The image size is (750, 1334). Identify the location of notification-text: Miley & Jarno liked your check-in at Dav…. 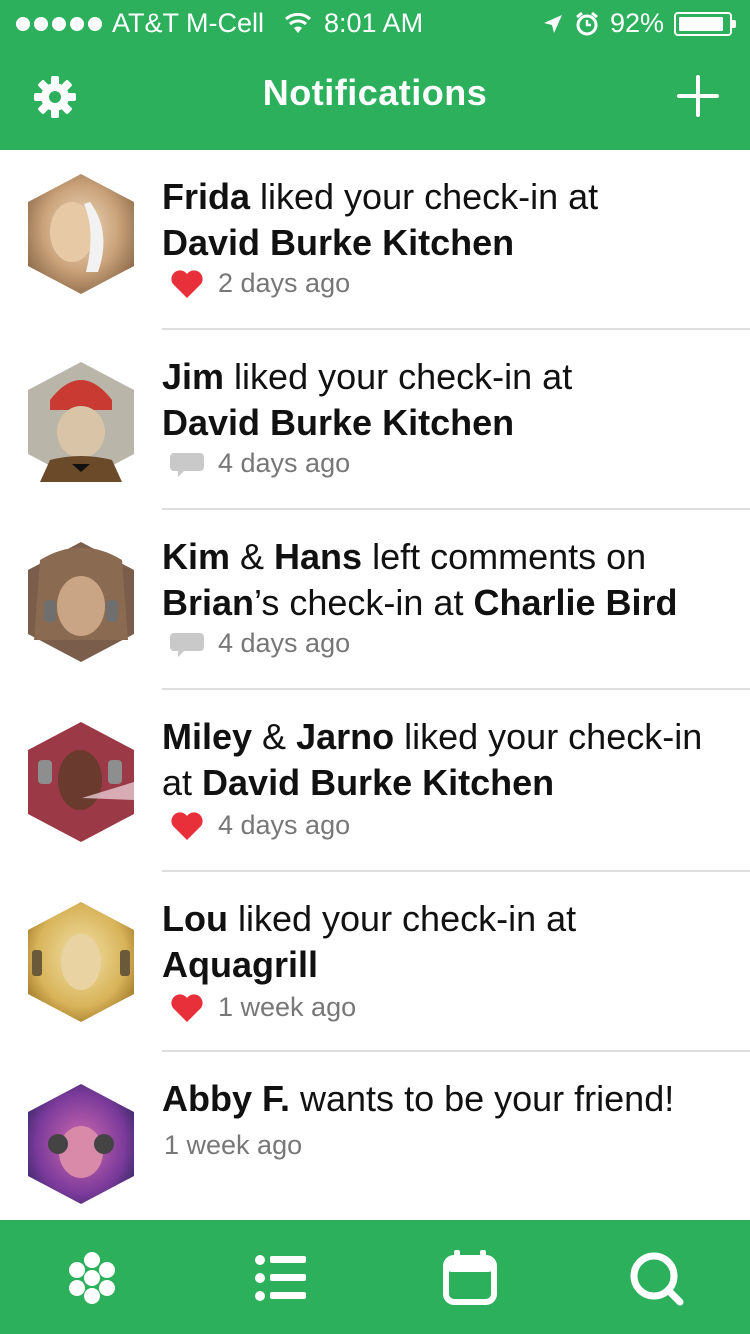
(432, 759).